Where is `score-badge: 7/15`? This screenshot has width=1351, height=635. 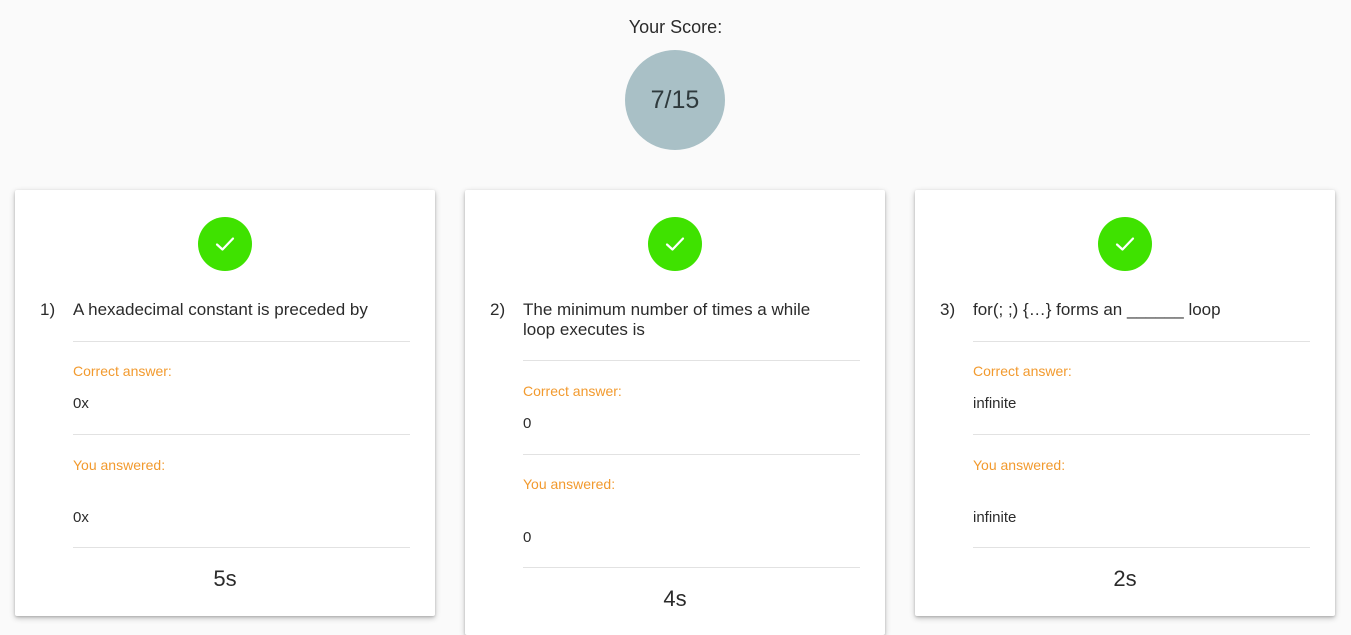 score-badge: 7/15 is located at coordinates (675, 100).